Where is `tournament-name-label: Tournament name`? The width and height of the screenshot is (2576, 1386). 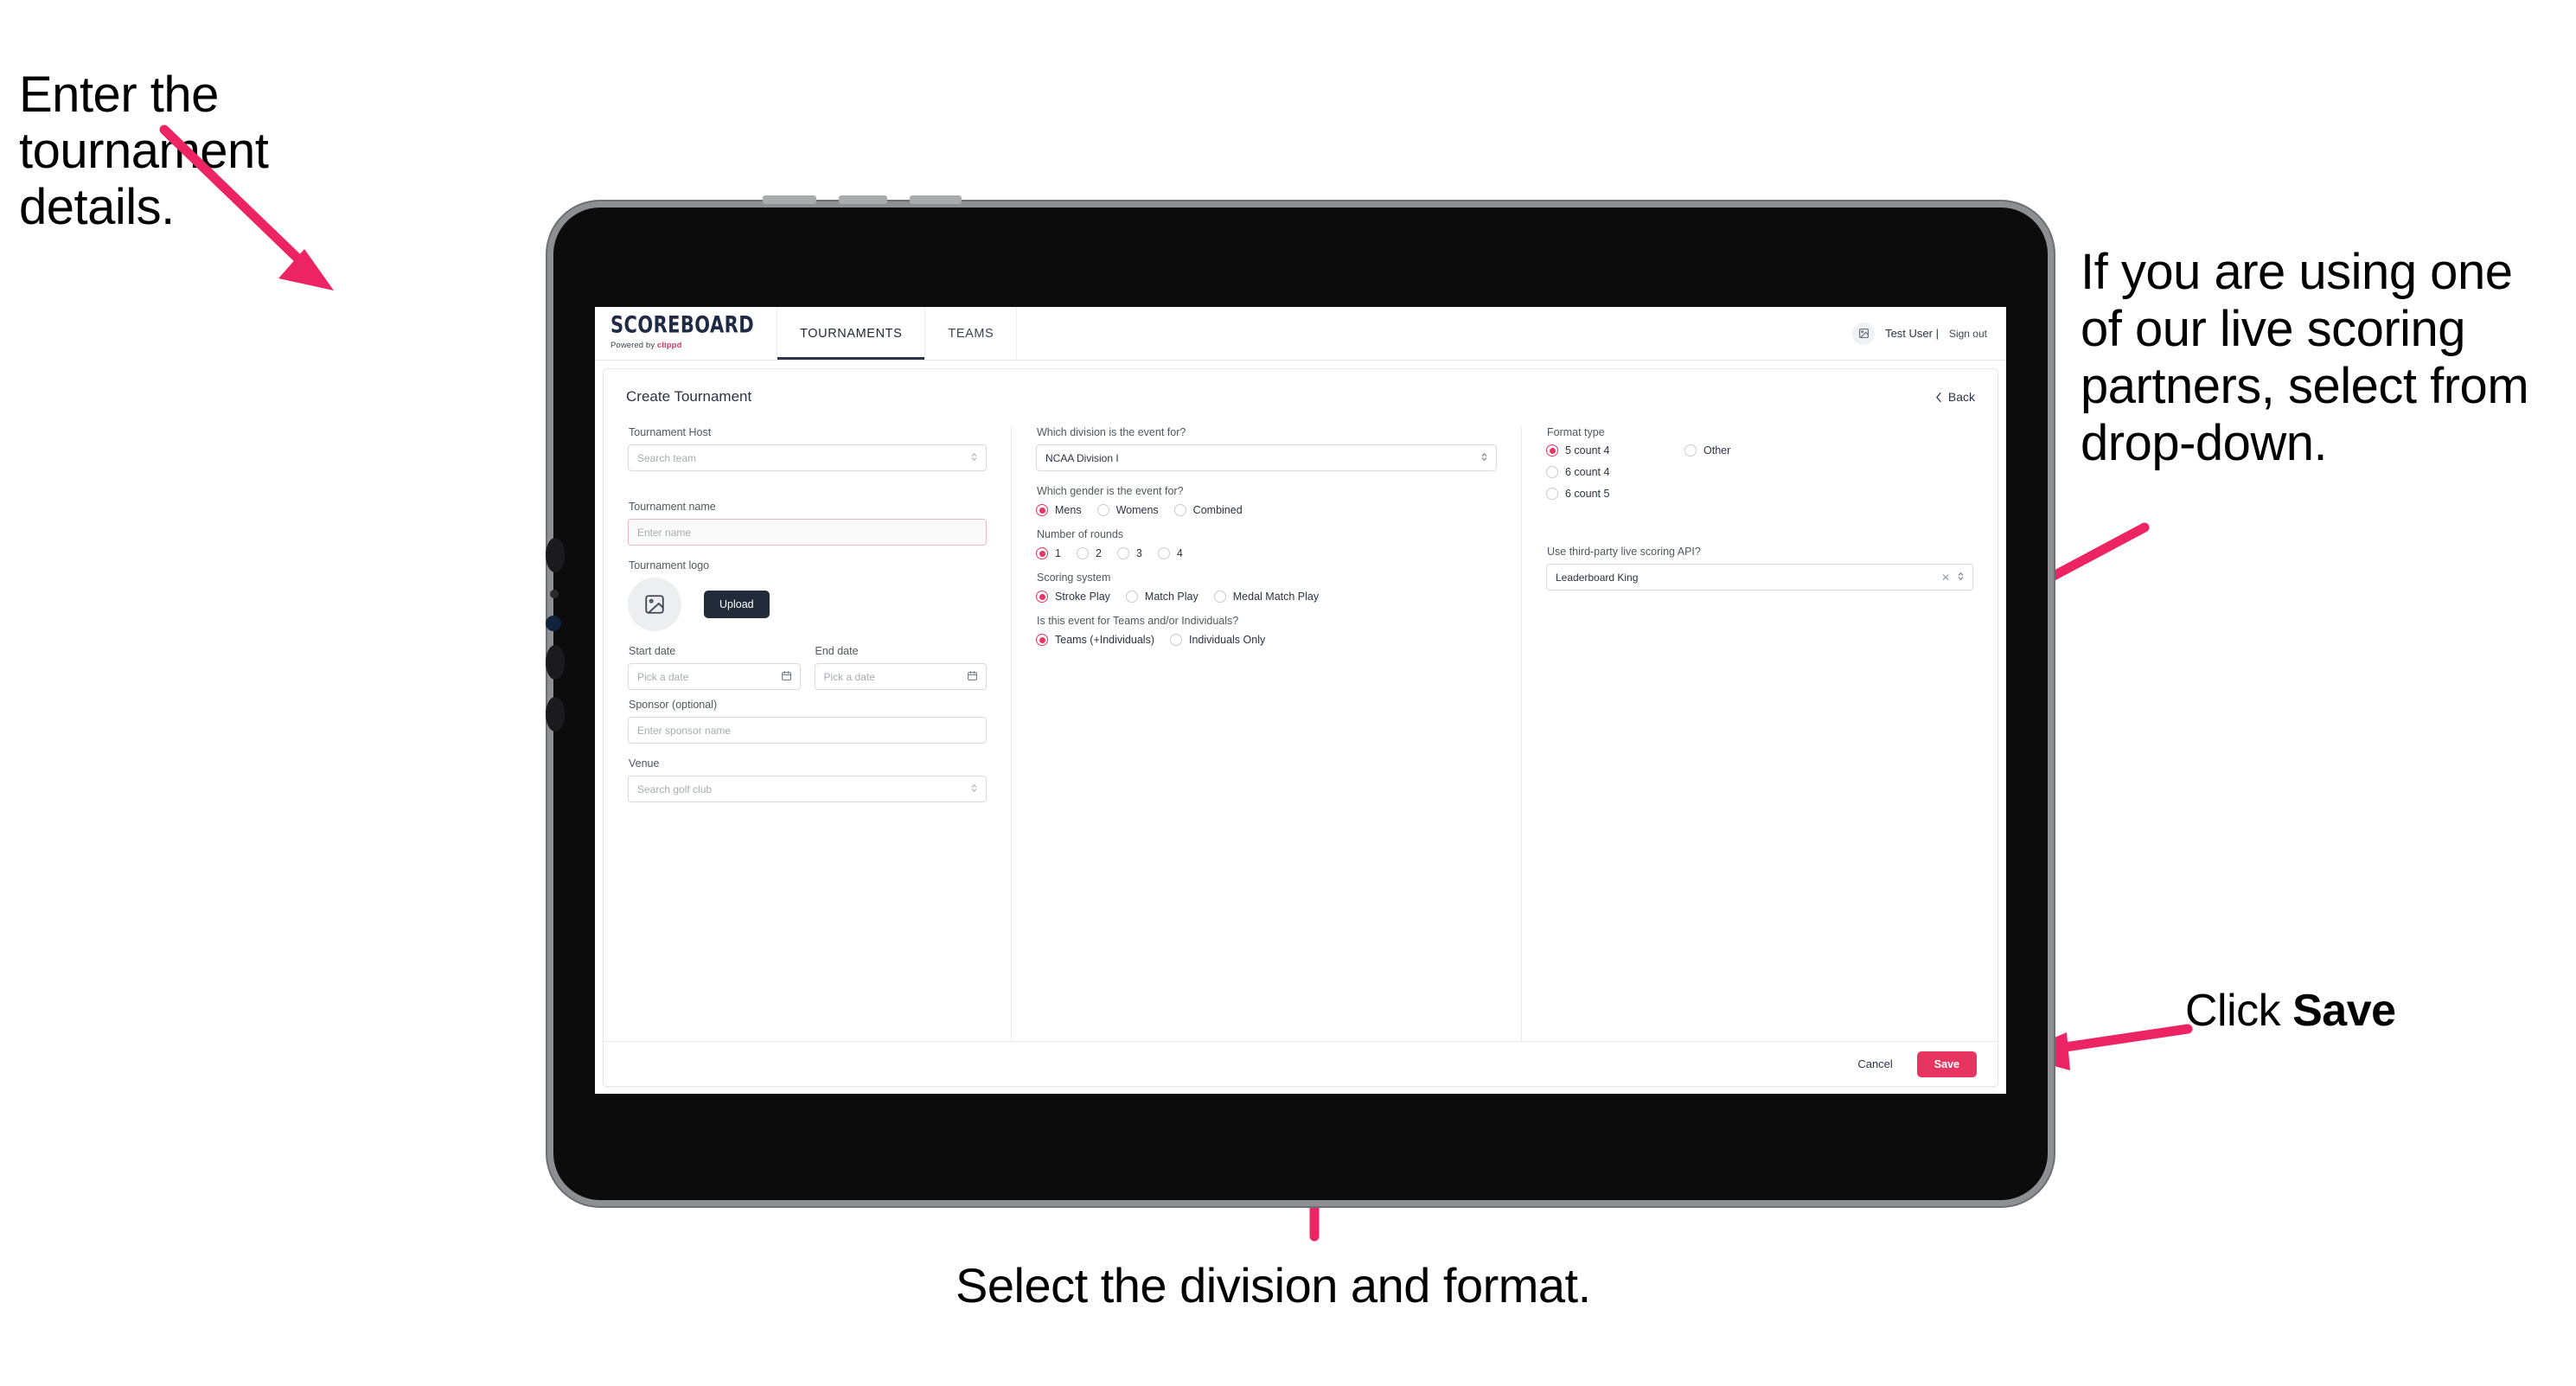
tournament-name-label: Tournament name is located at coordinates (673, 507).